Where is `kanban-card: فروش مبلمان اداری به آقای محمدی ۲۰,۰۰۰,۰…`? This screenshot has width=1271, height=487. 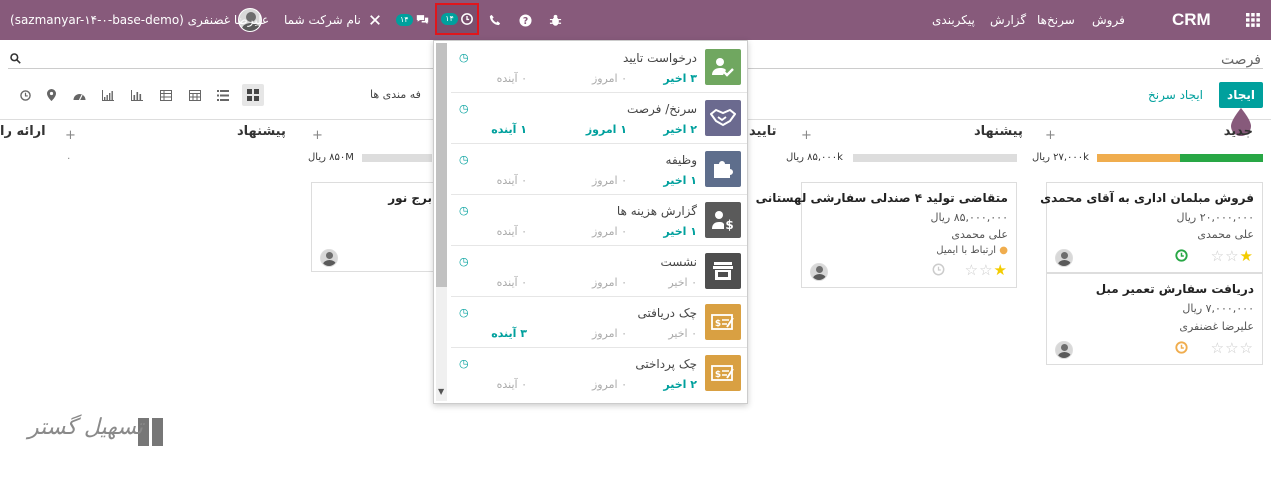 kanban-card: فروش مبلمان اداری به آقای محمدی ۲۰,۰۰۰,۰… is located at coordinates (1151, 227).